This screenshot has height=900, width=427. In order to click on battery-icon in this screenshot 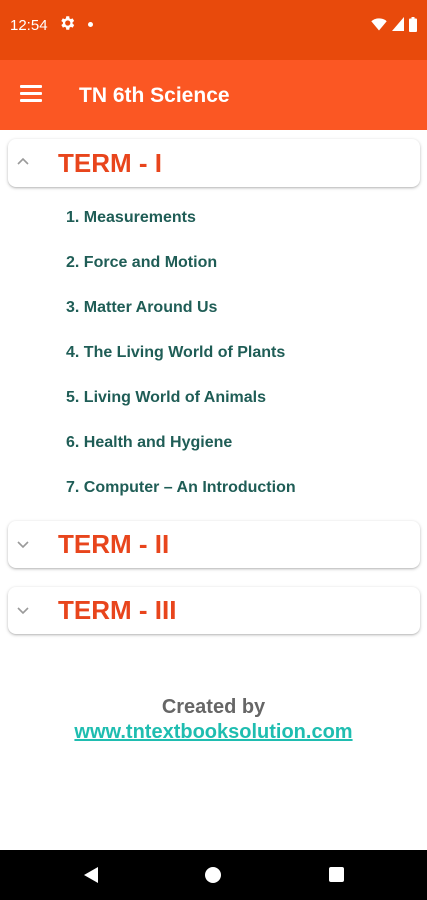, I will do `click(413, 24)`.